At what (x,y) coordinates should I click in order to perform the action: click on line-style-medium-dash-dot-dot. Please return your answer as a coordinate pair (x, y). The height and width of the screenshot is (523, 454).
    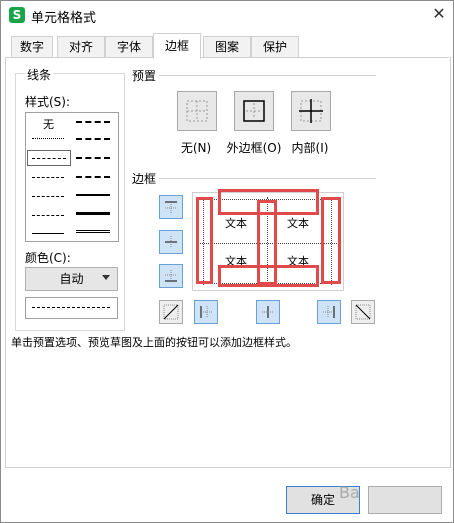
    Looking at the image, I should click on (93, 158).